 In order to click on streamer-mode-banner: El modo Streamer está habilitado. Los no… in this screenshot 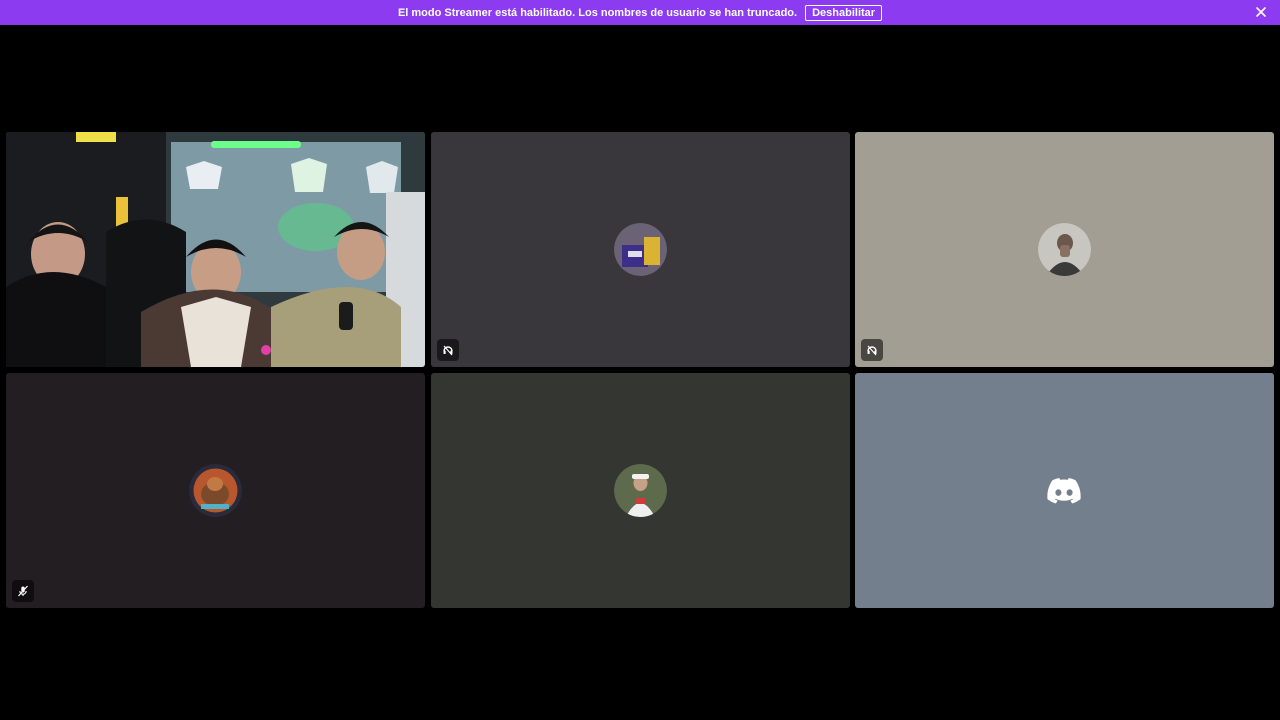, I will do `click(640, 12)`.